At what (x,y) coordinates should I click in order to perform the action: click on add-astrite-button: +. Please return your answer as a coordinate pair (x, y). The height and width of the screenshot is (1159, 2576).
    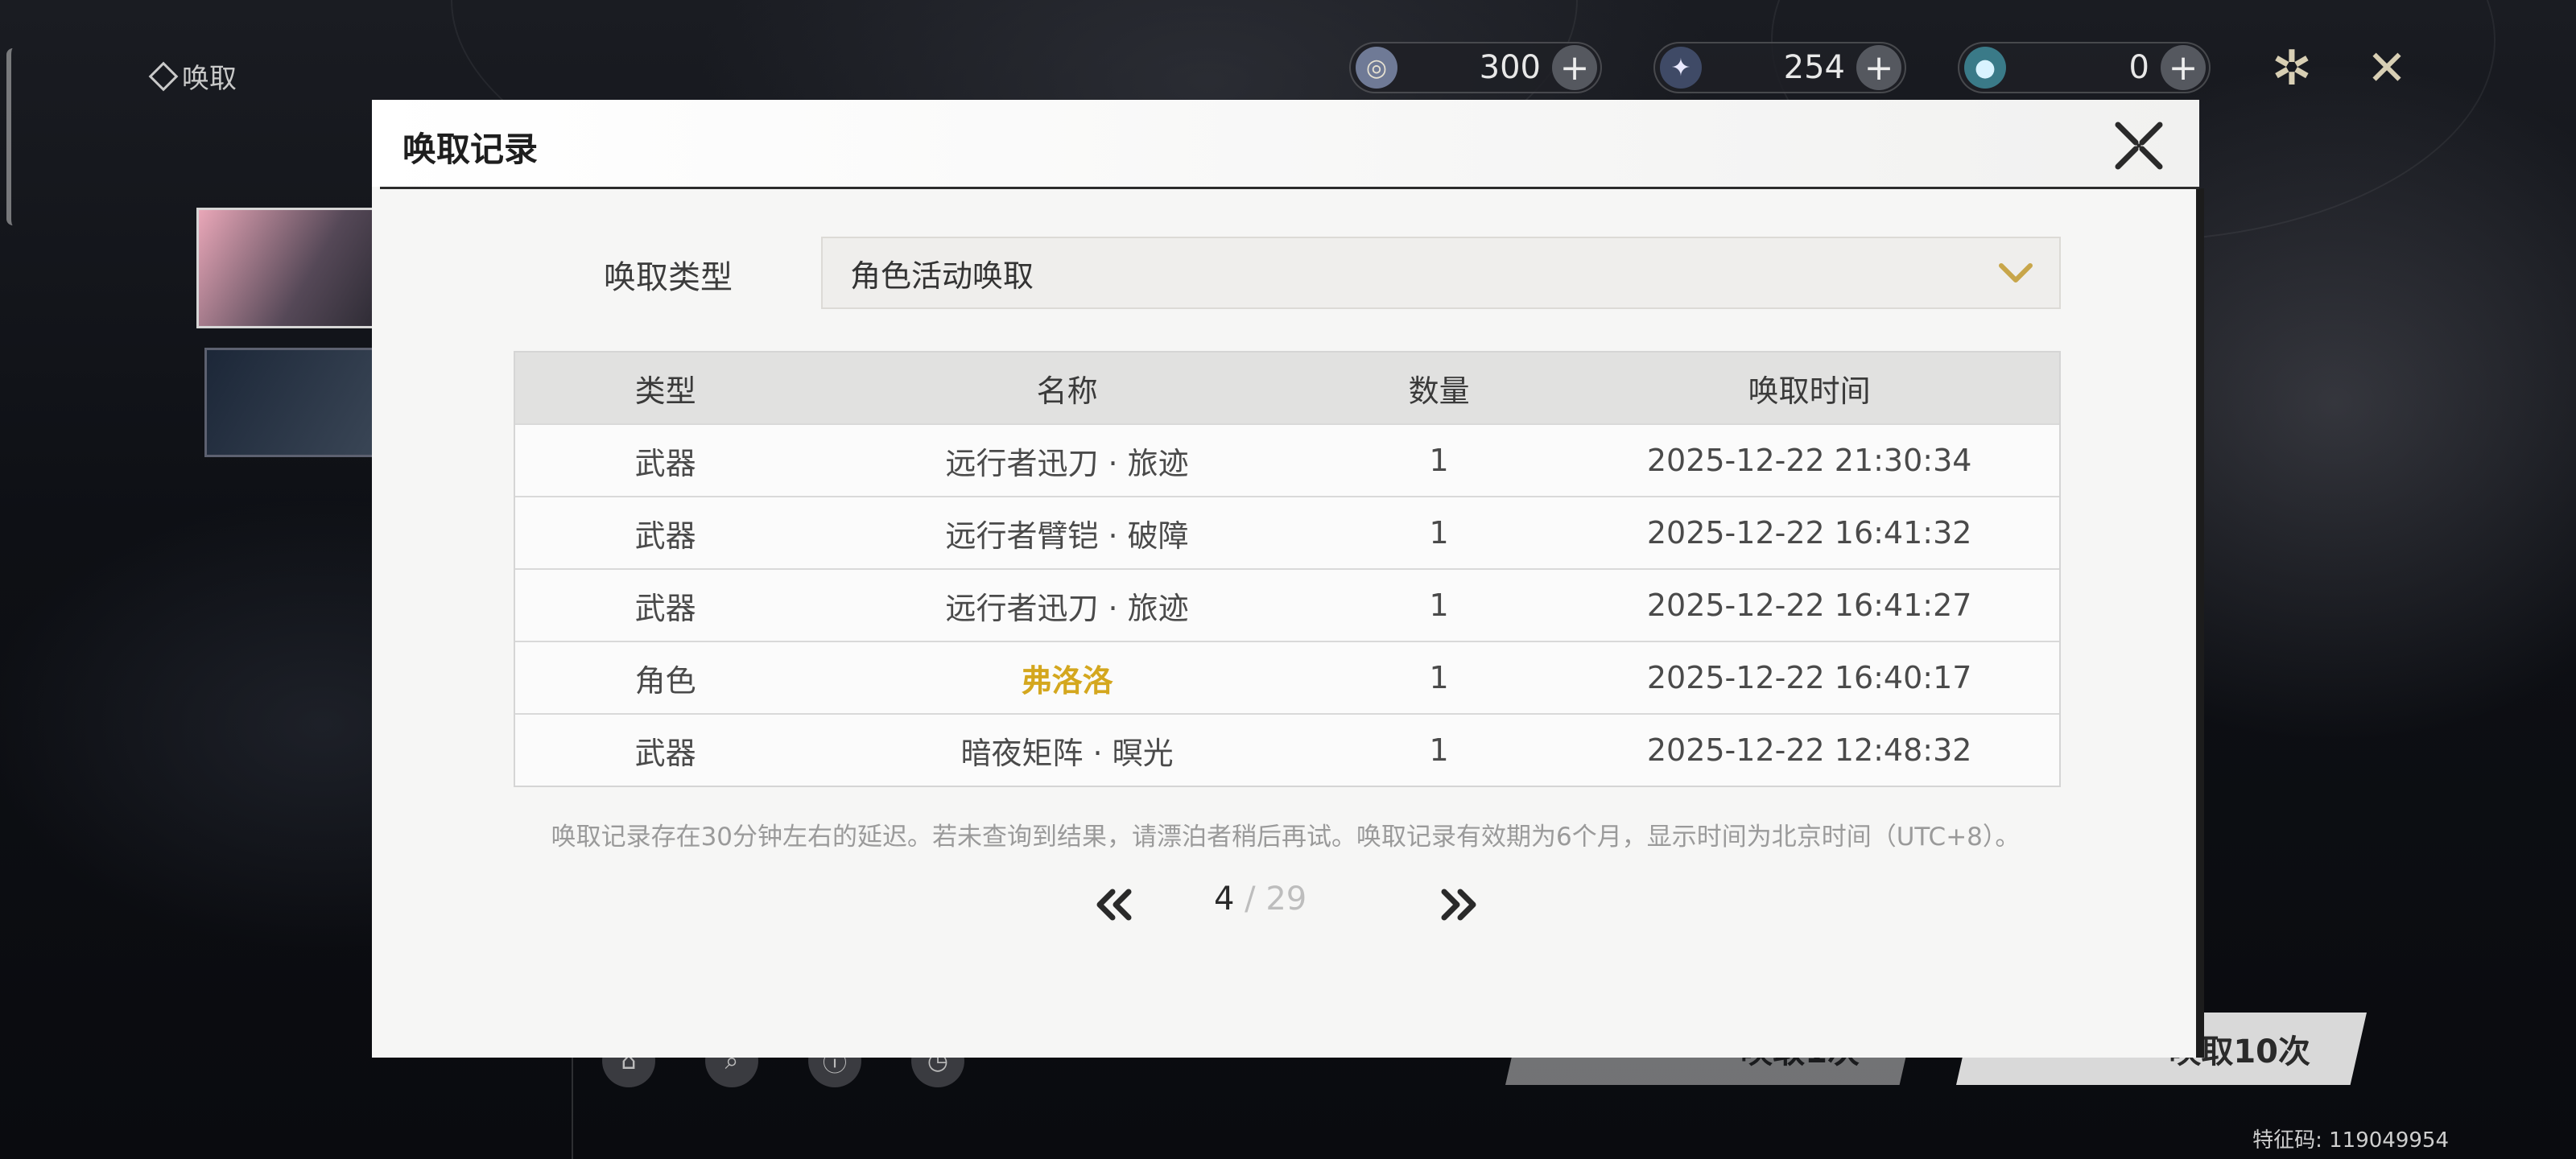
    Looking at the image, I should click on (2183, 67).